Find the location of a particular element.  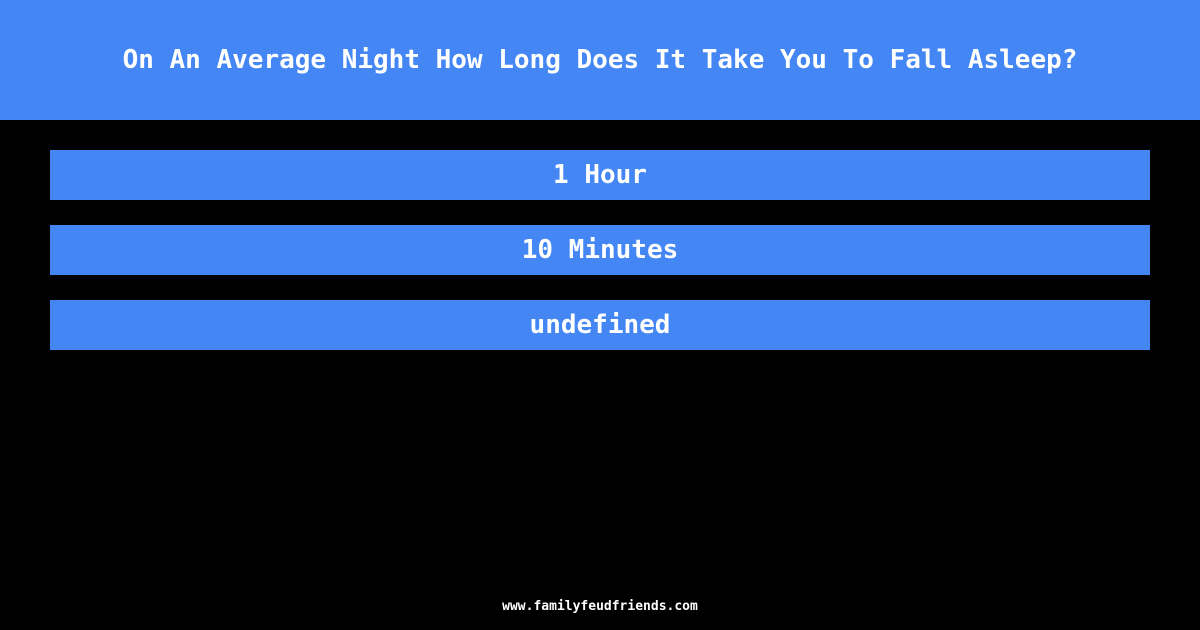

answer-label: 10 Minutes is located at coordinates (600, 250).